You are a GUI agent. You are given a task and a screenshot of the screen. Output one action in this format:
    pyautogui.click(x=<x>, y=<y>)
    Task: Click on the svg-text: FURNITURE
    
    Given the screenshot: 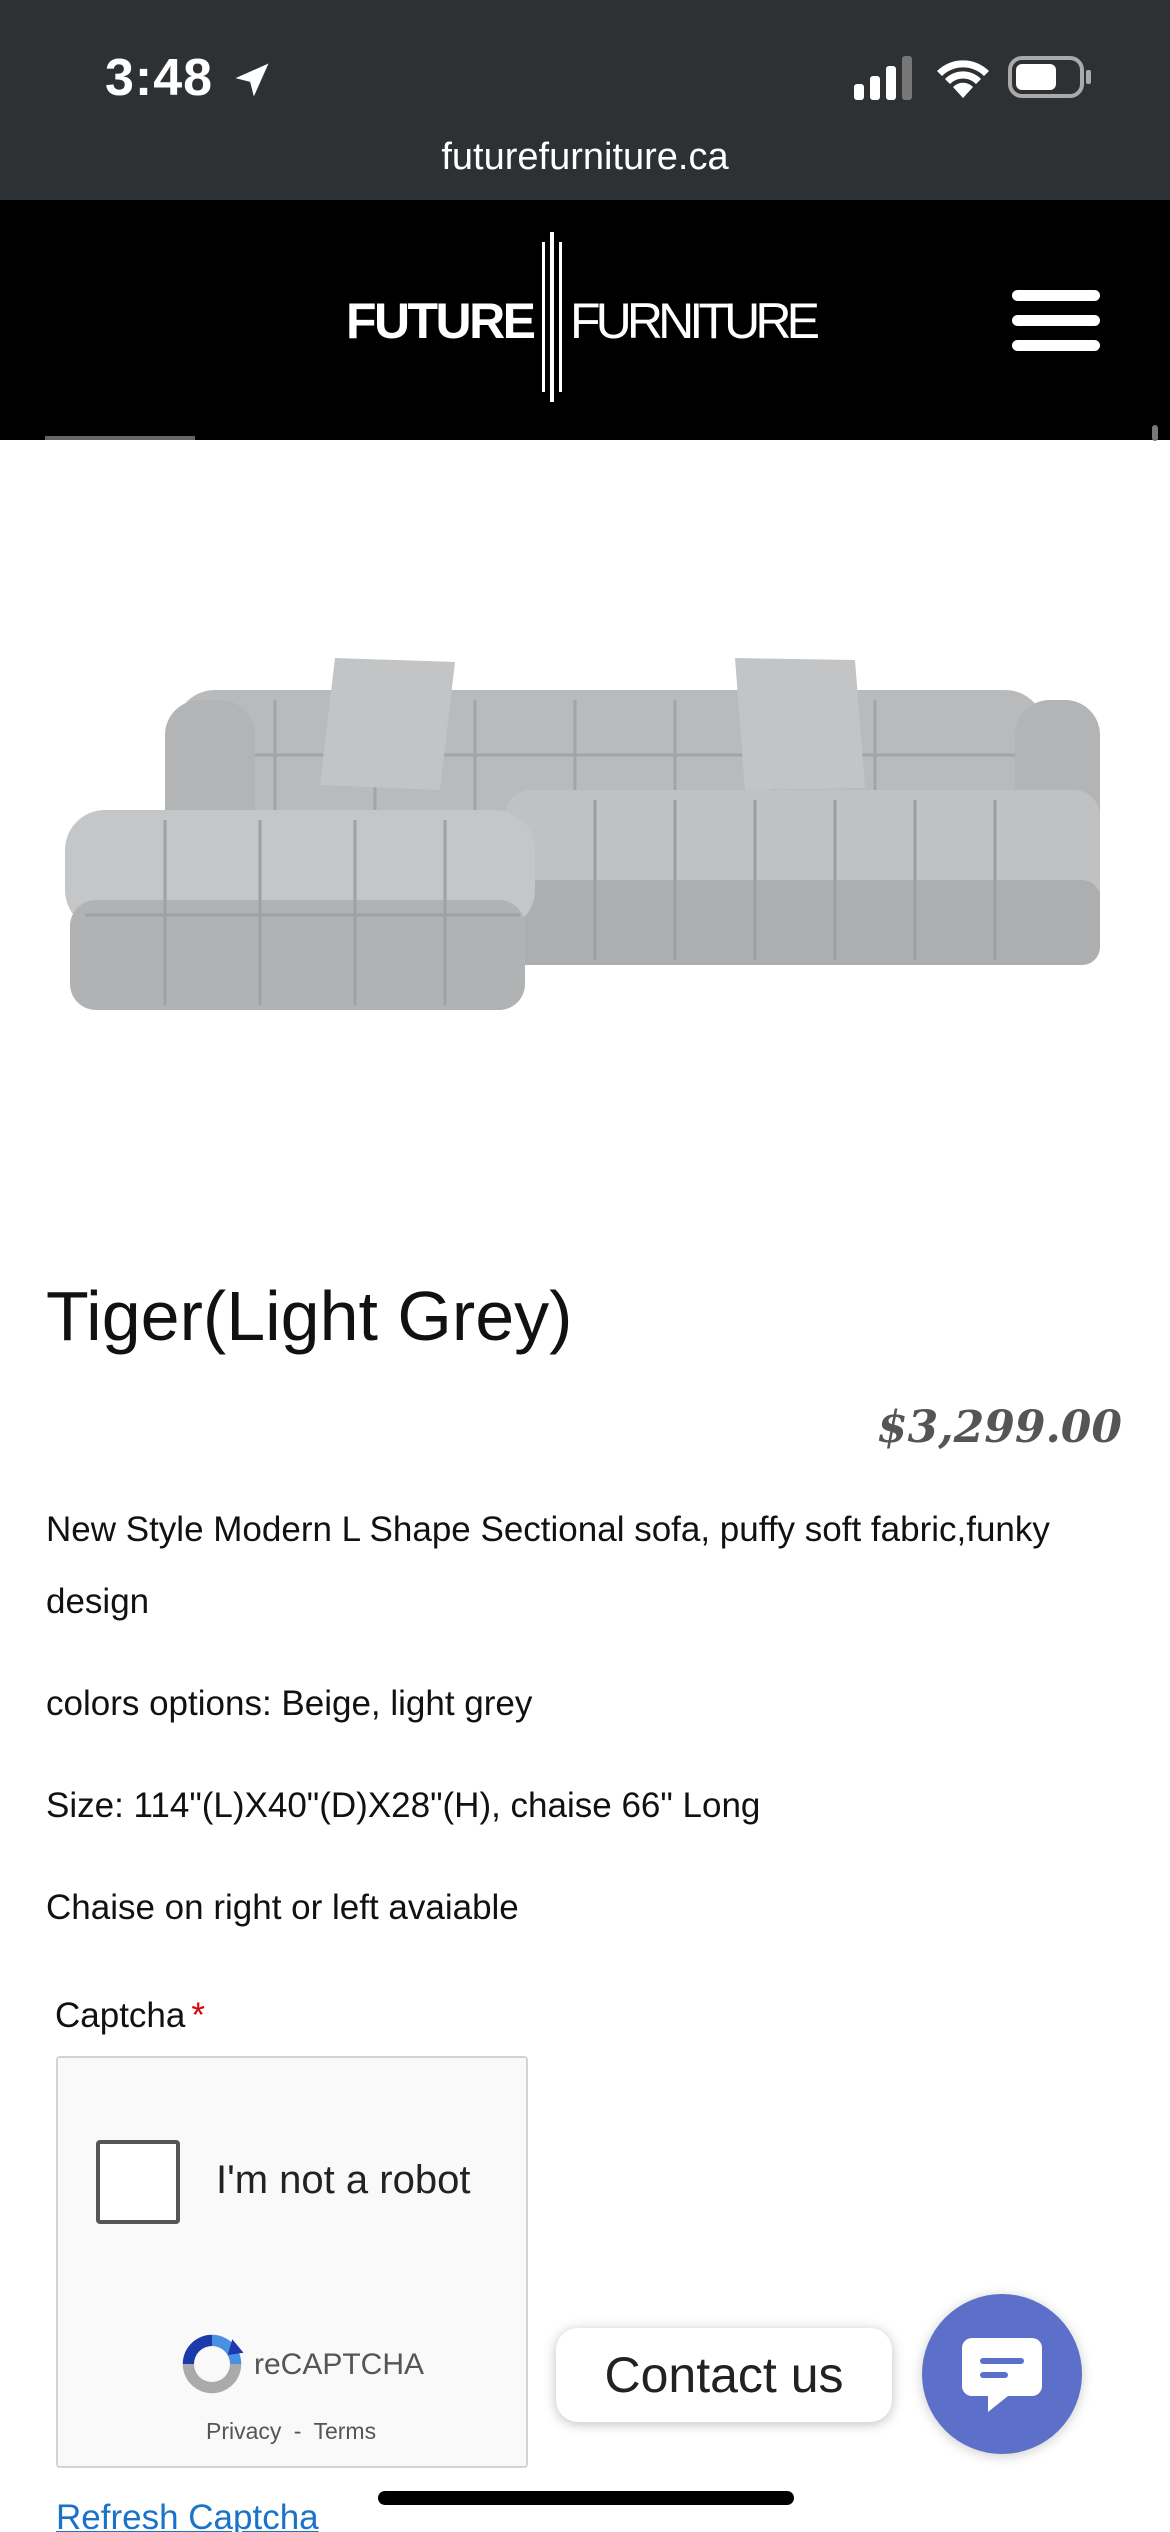 What is the action you would take?
    pyautogui.click(x=695, y=321)
    